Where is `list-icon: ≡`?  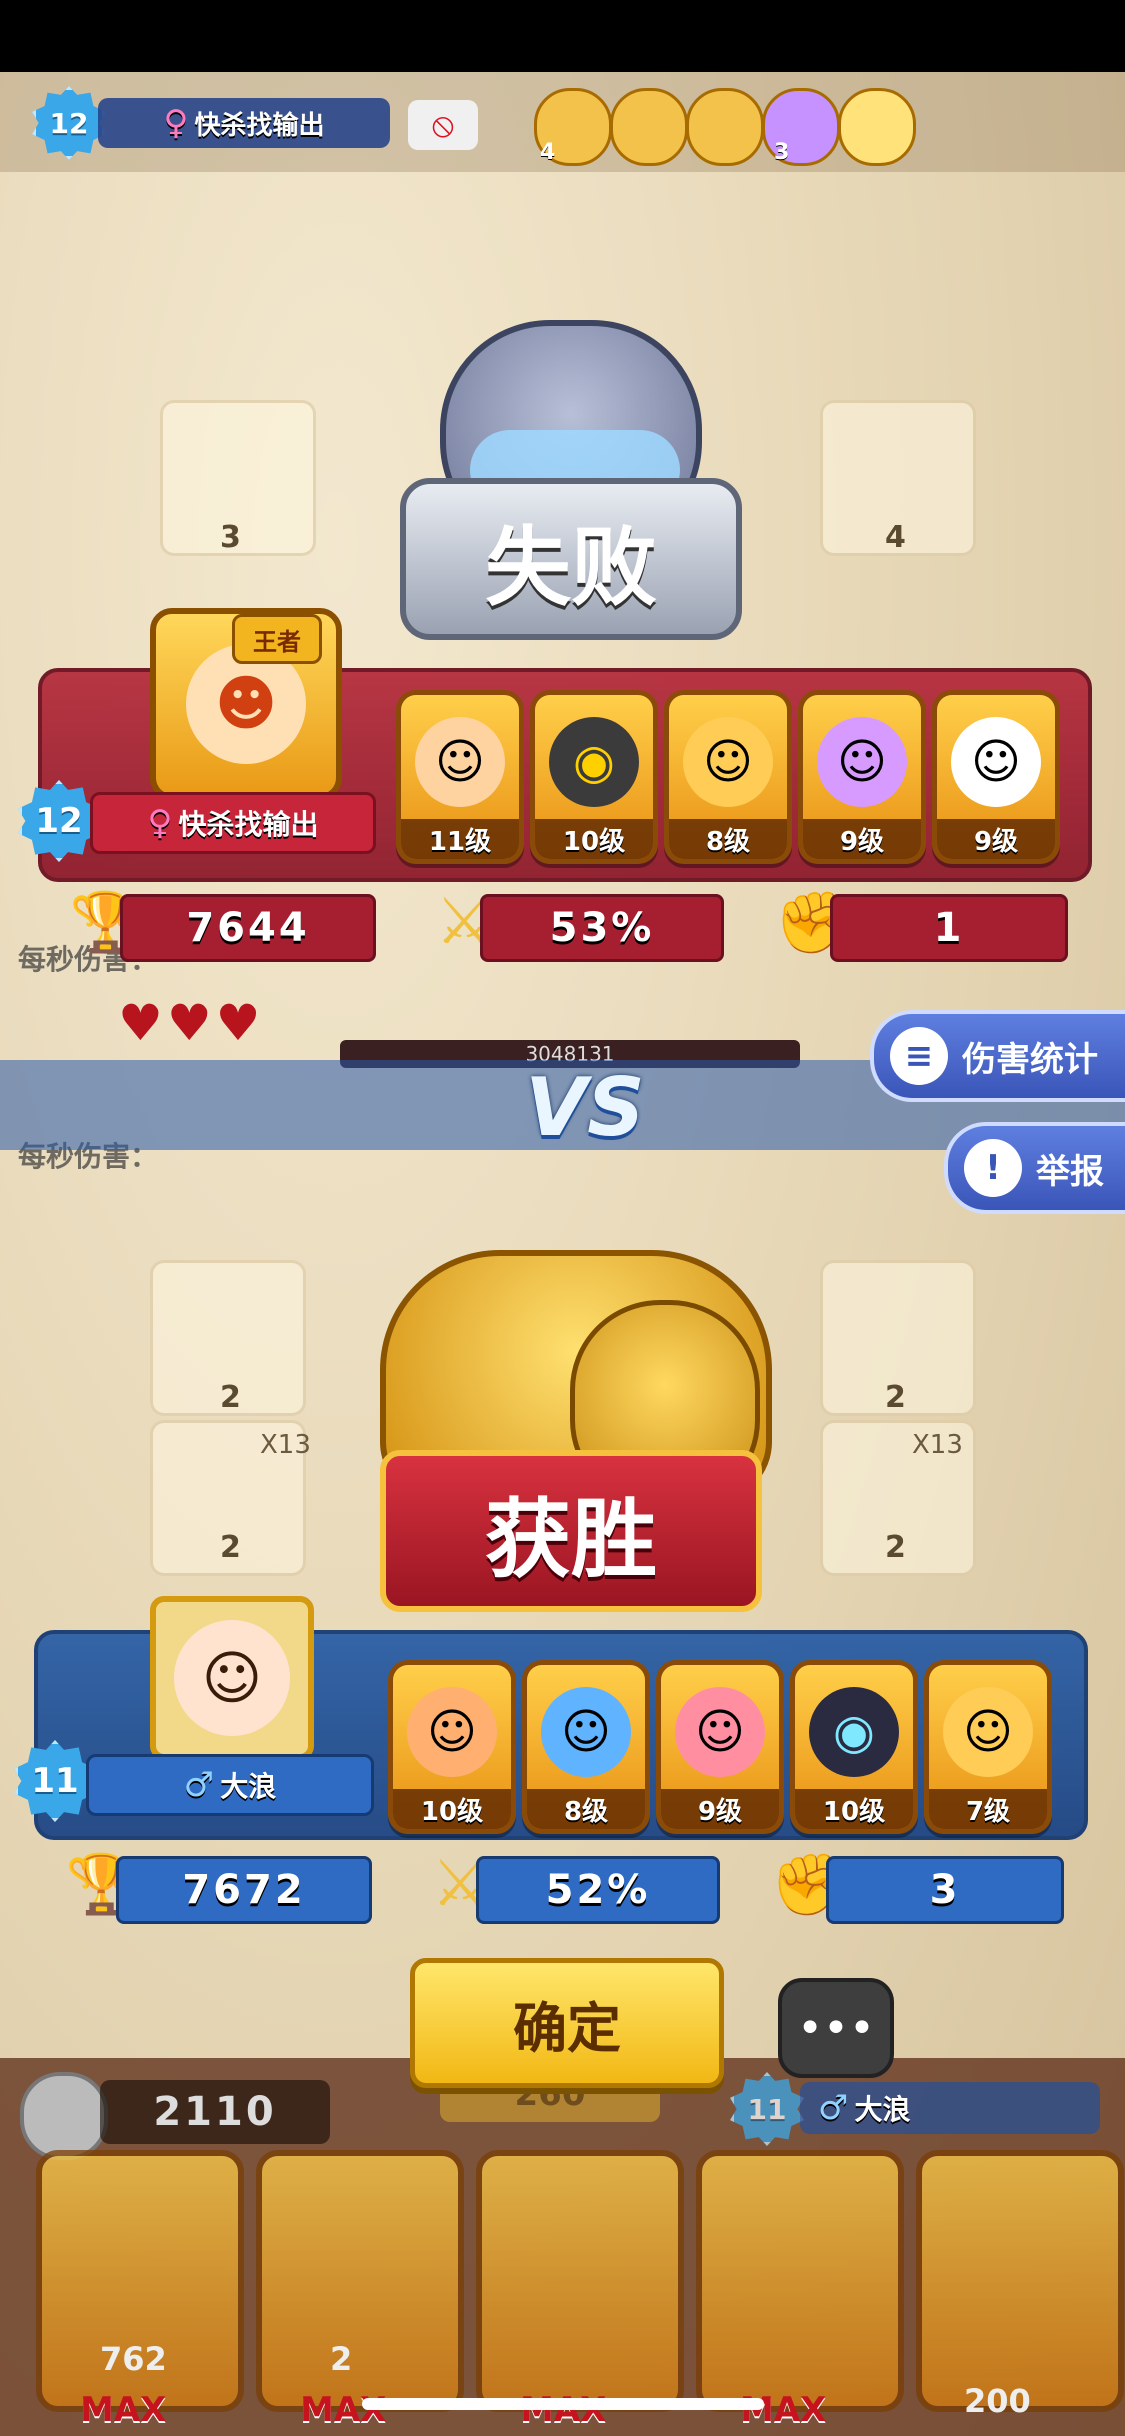 list-icon: ≡ is located at coordinates (919, 1056).